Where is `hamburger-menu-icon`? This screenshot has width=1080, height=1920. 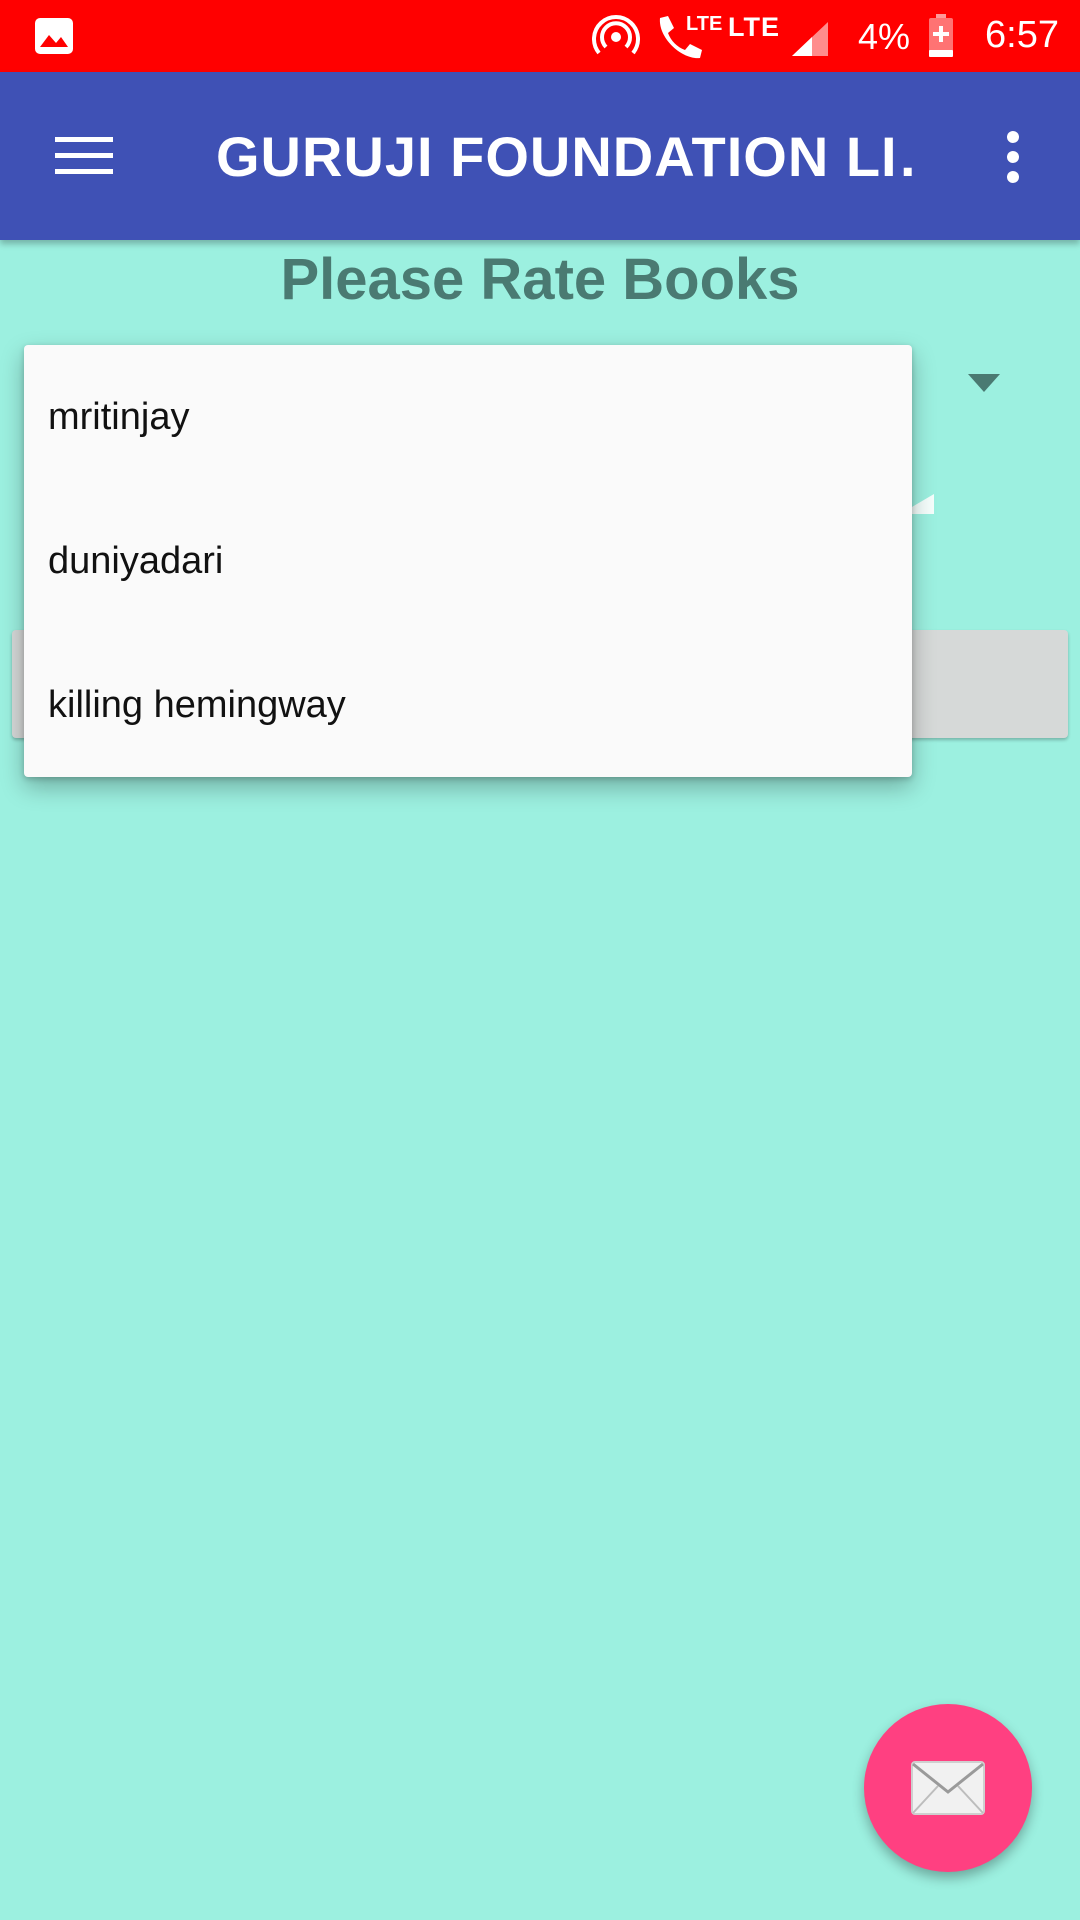
hamburger-menu-icon is located at coordinates (84, 155).